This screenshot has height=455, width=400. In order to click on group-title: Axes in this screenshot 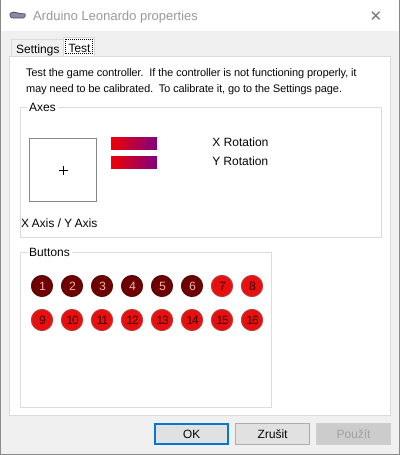, I will do `click(42, 107)`.